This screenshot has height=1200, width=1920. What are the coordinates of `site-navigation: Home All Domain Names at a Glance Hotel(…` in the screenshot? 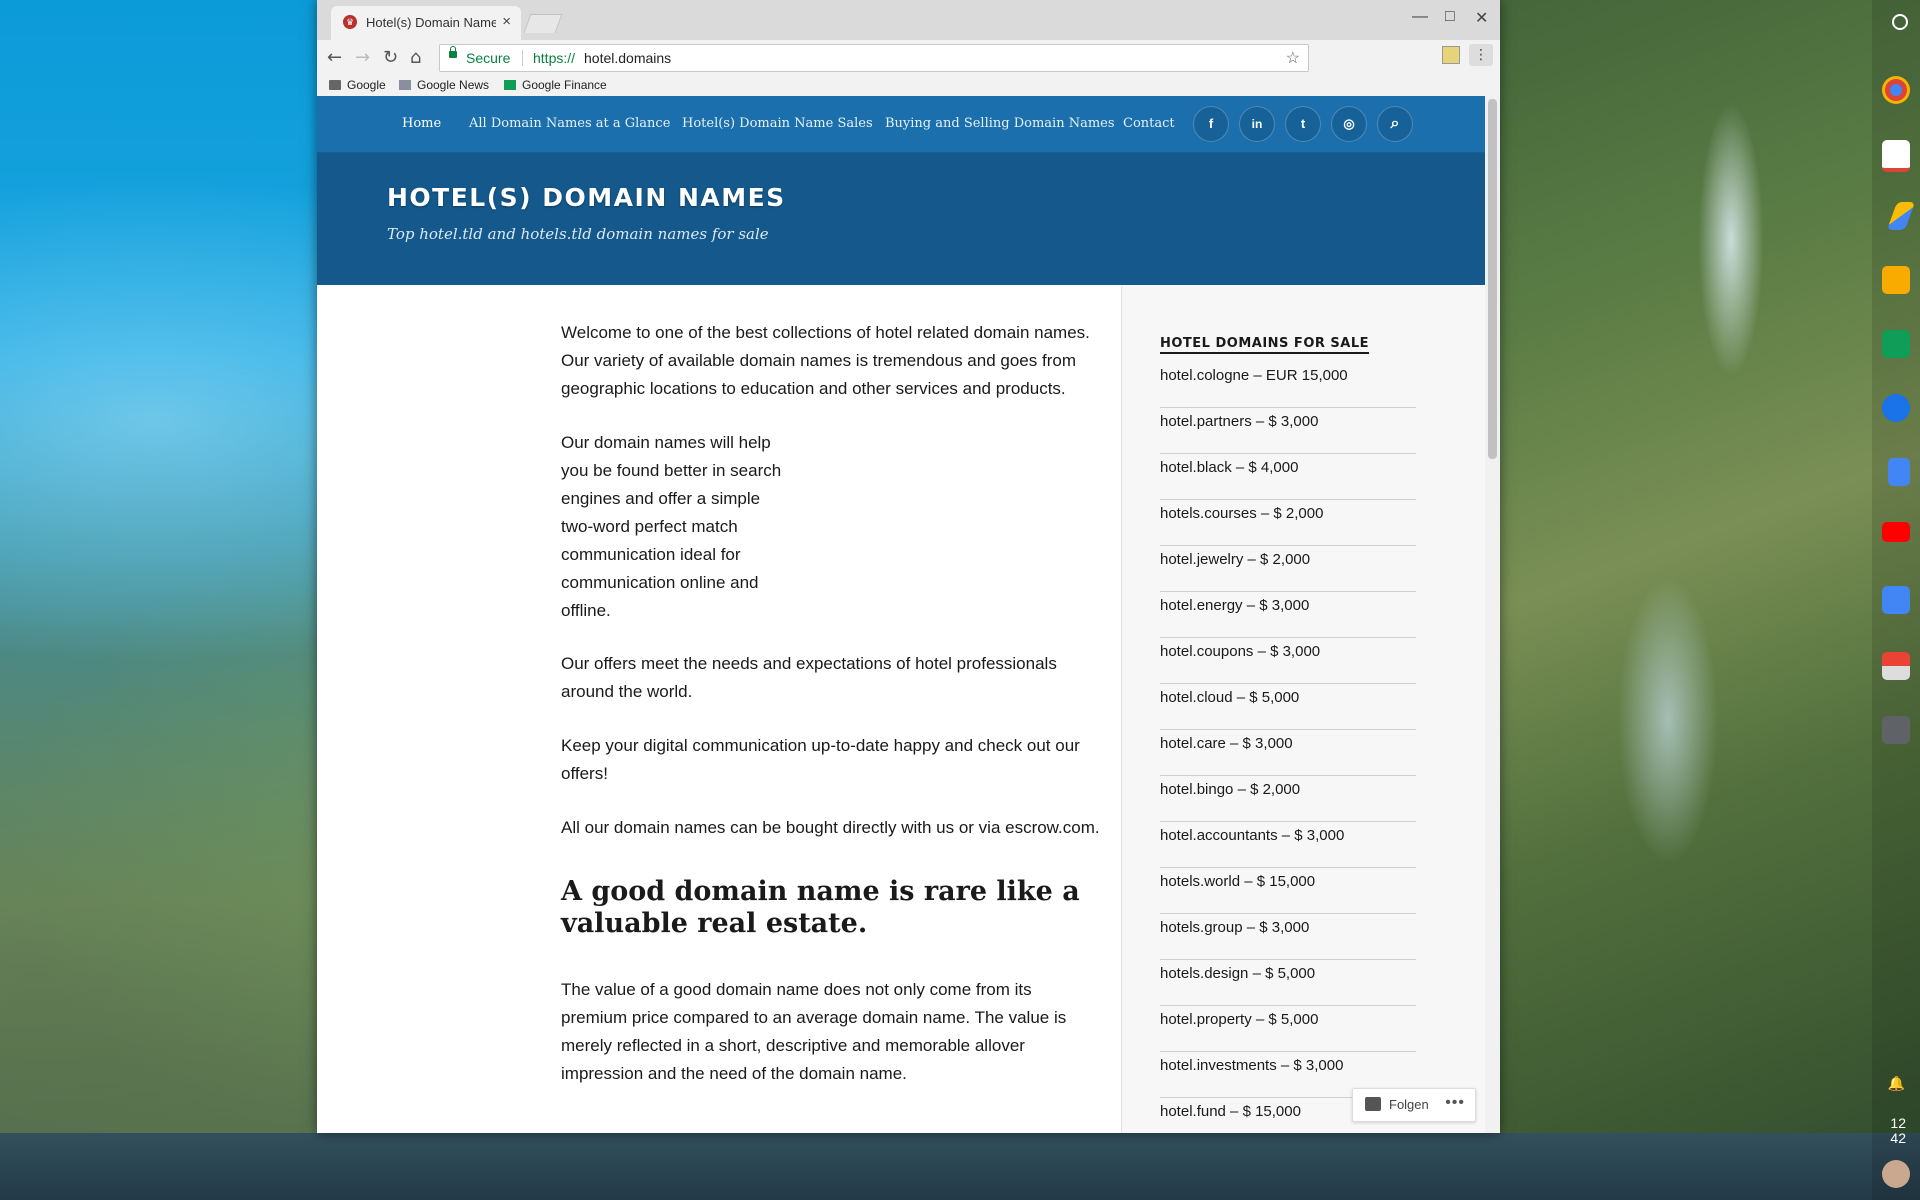 It's located at (901, 124).